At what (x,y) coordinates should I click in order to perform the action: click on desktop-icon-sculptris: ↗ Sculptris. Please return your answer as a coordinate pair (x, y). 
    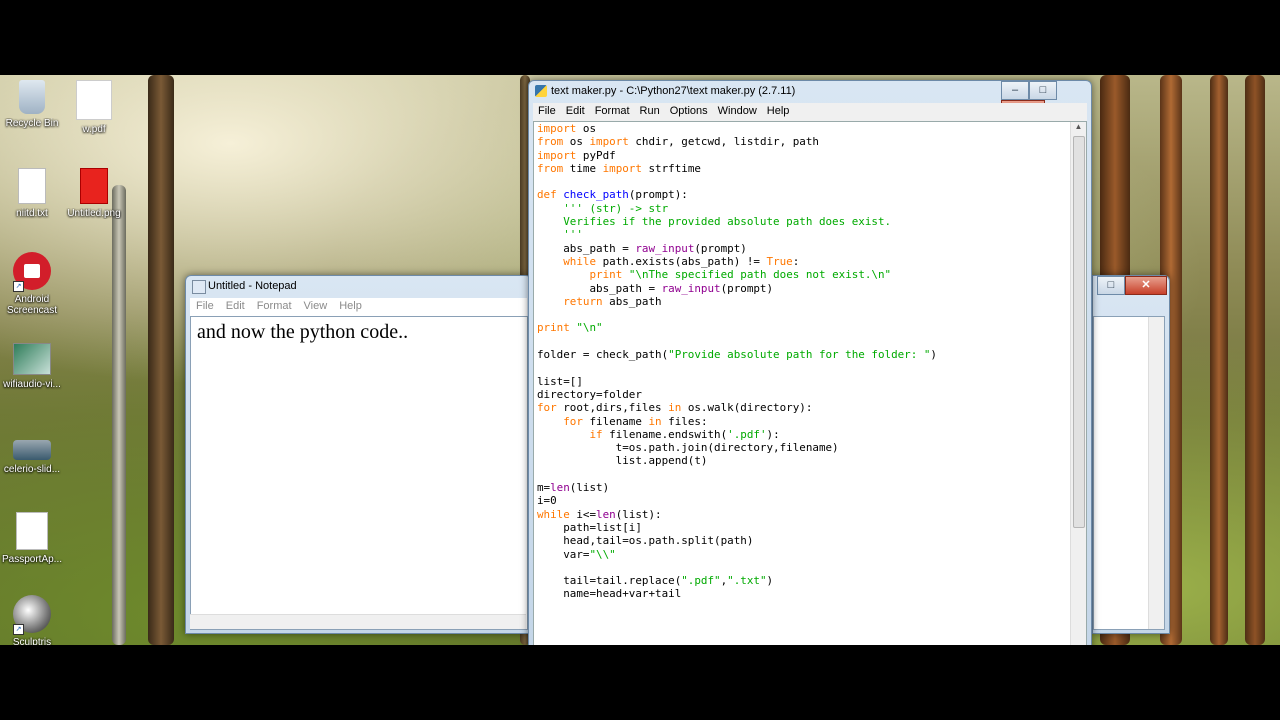
    Looking at the image, I should click on (33, 621).